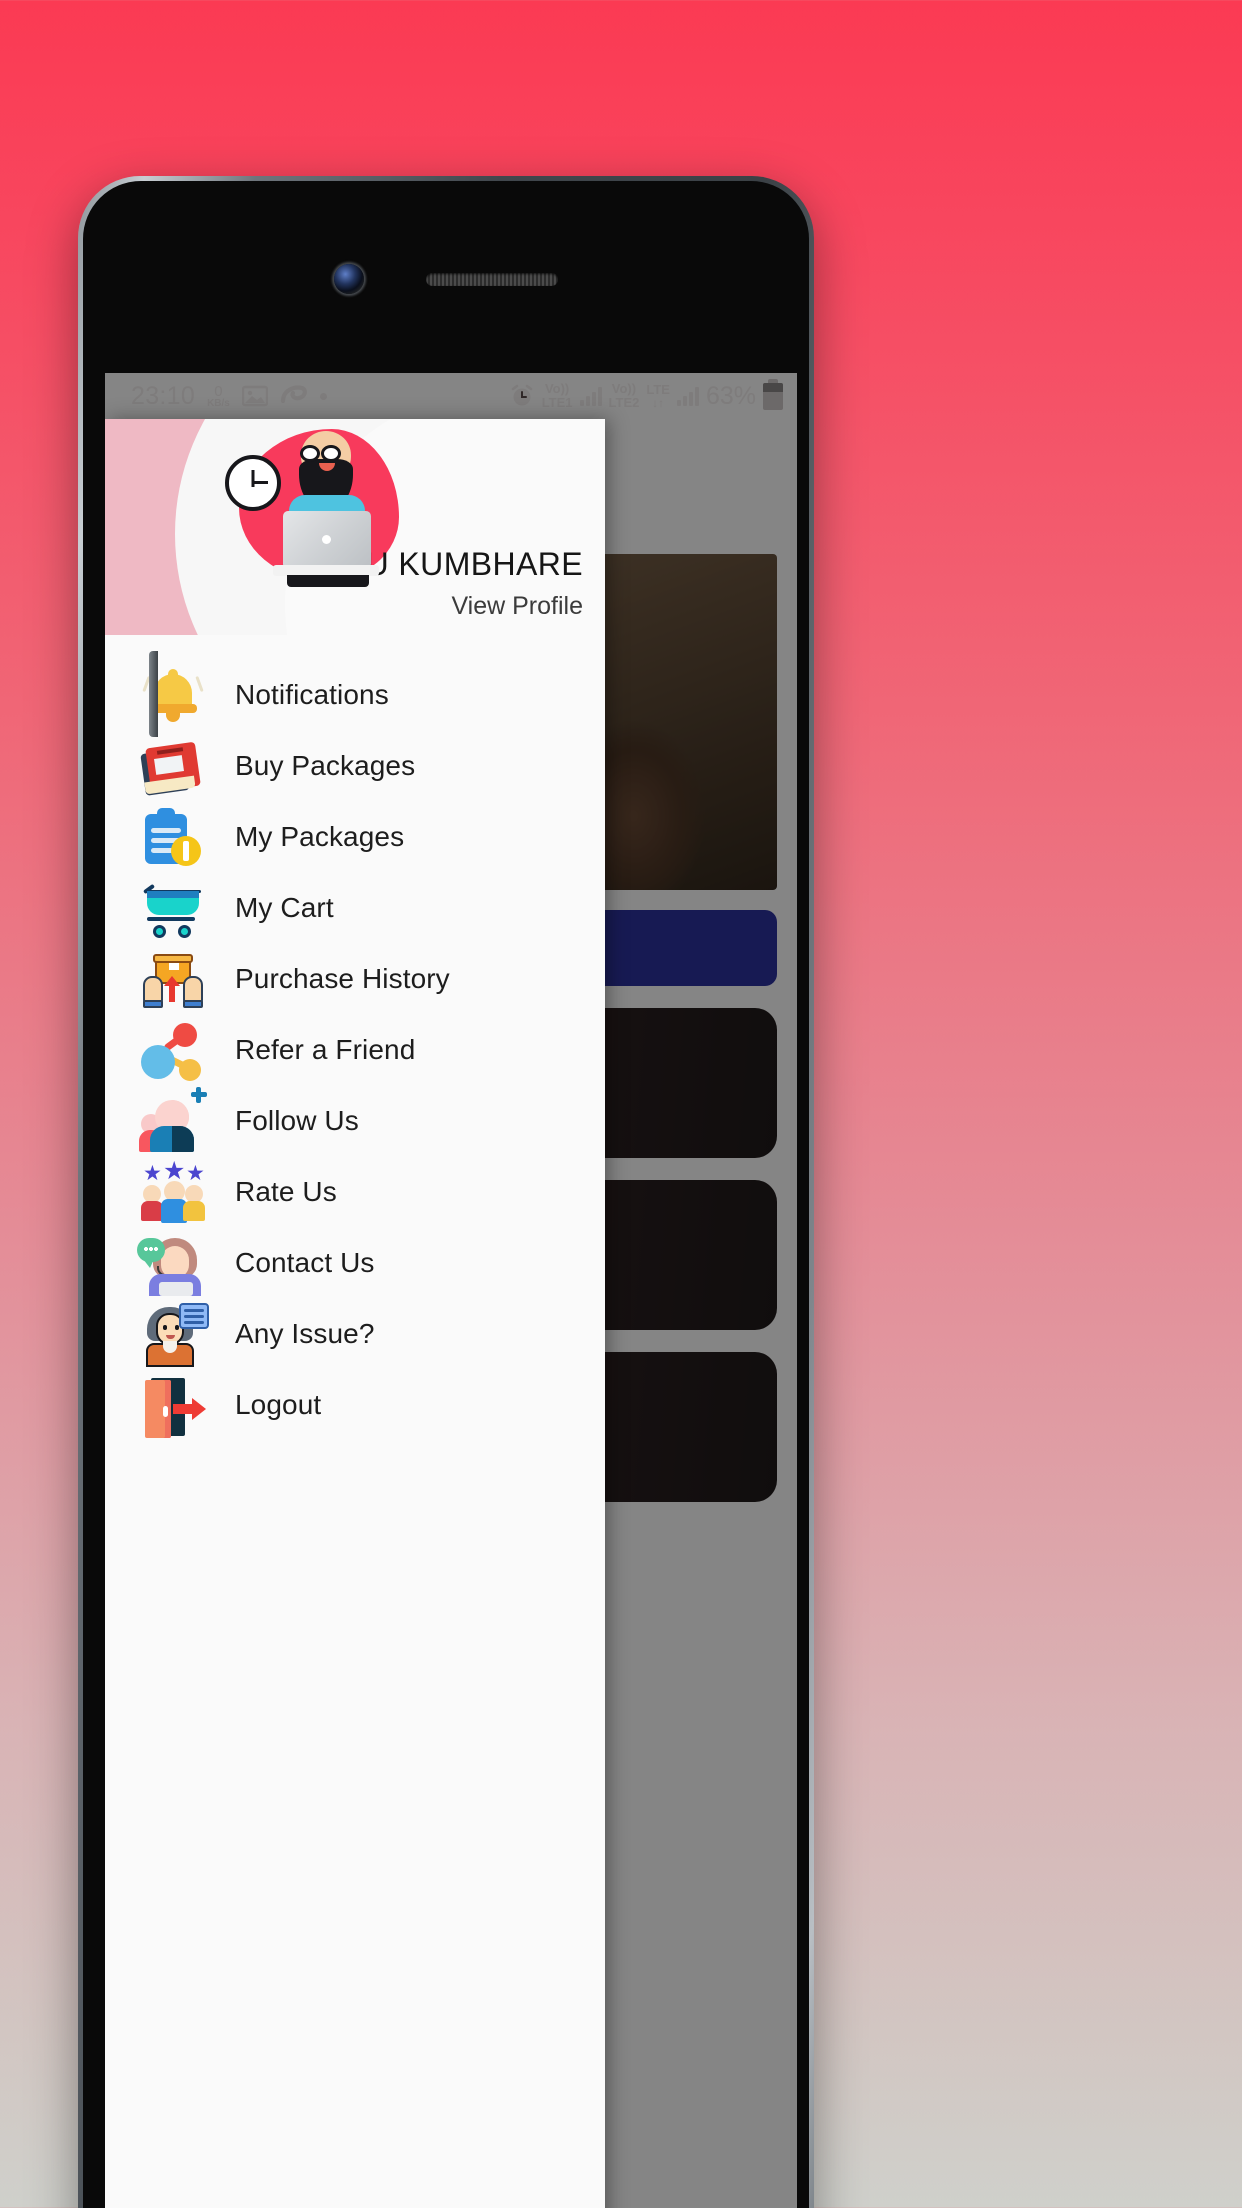 This screenshot has width=1242, height=2208. What do you see at coordinates (173, 1334) in the screenshot?
I see `agent-chat-icon` at bounding box center [173, 1334].